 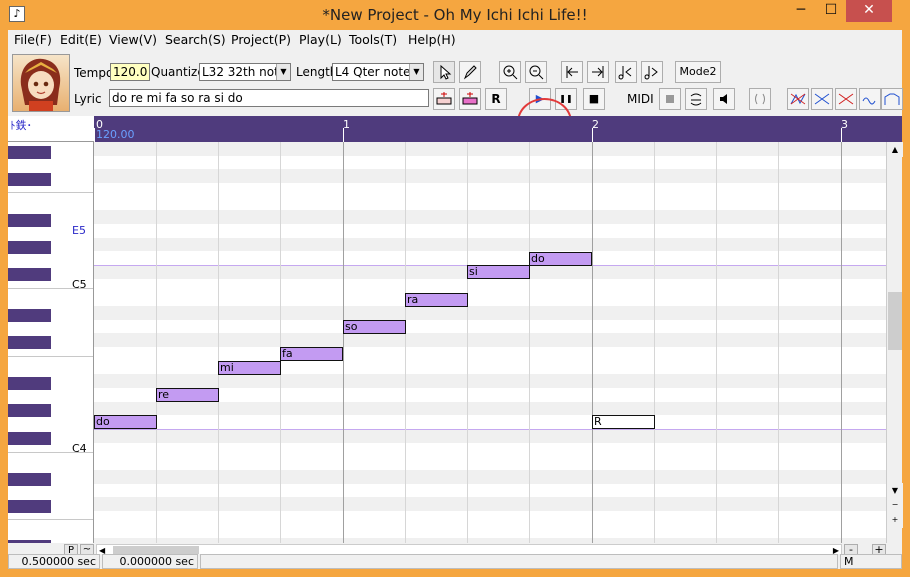 What do you see at coordinates (320, 39) in the screenshot?
I see `menu-play: Play(L)` at bounding box center [320, 39].